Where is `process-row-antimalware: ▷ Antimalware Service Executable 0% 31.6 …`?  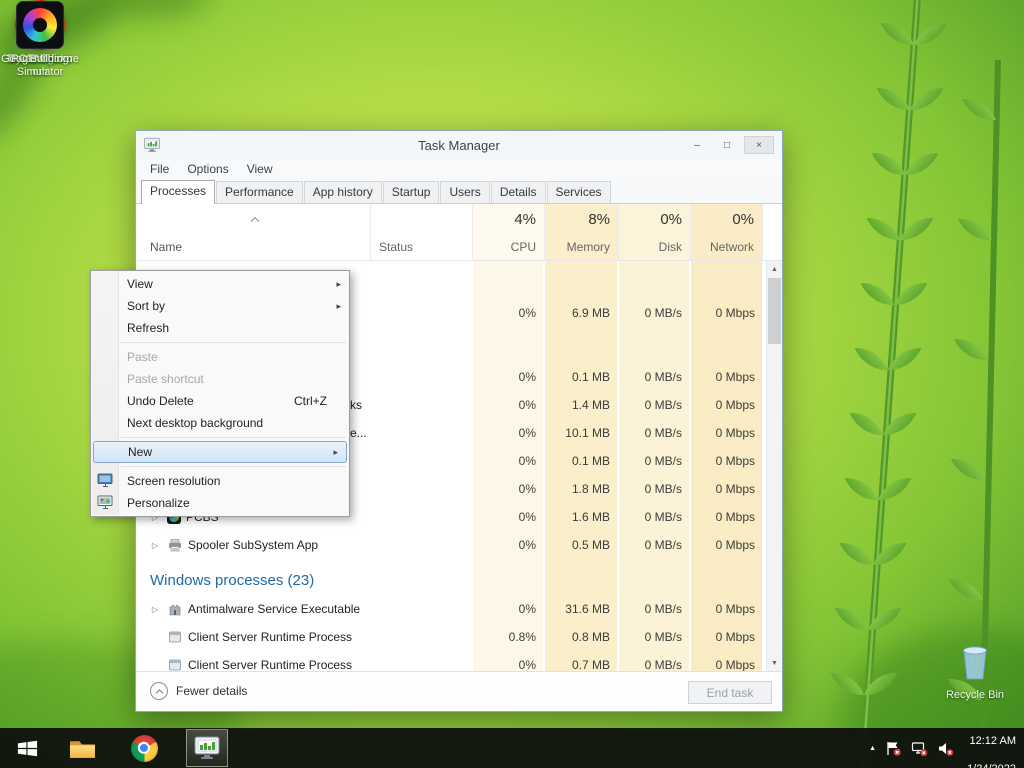 process-row-antimalware: ▷ Antimalware Service Executable 0% 31.6 … is located at coordinates (451, 609).